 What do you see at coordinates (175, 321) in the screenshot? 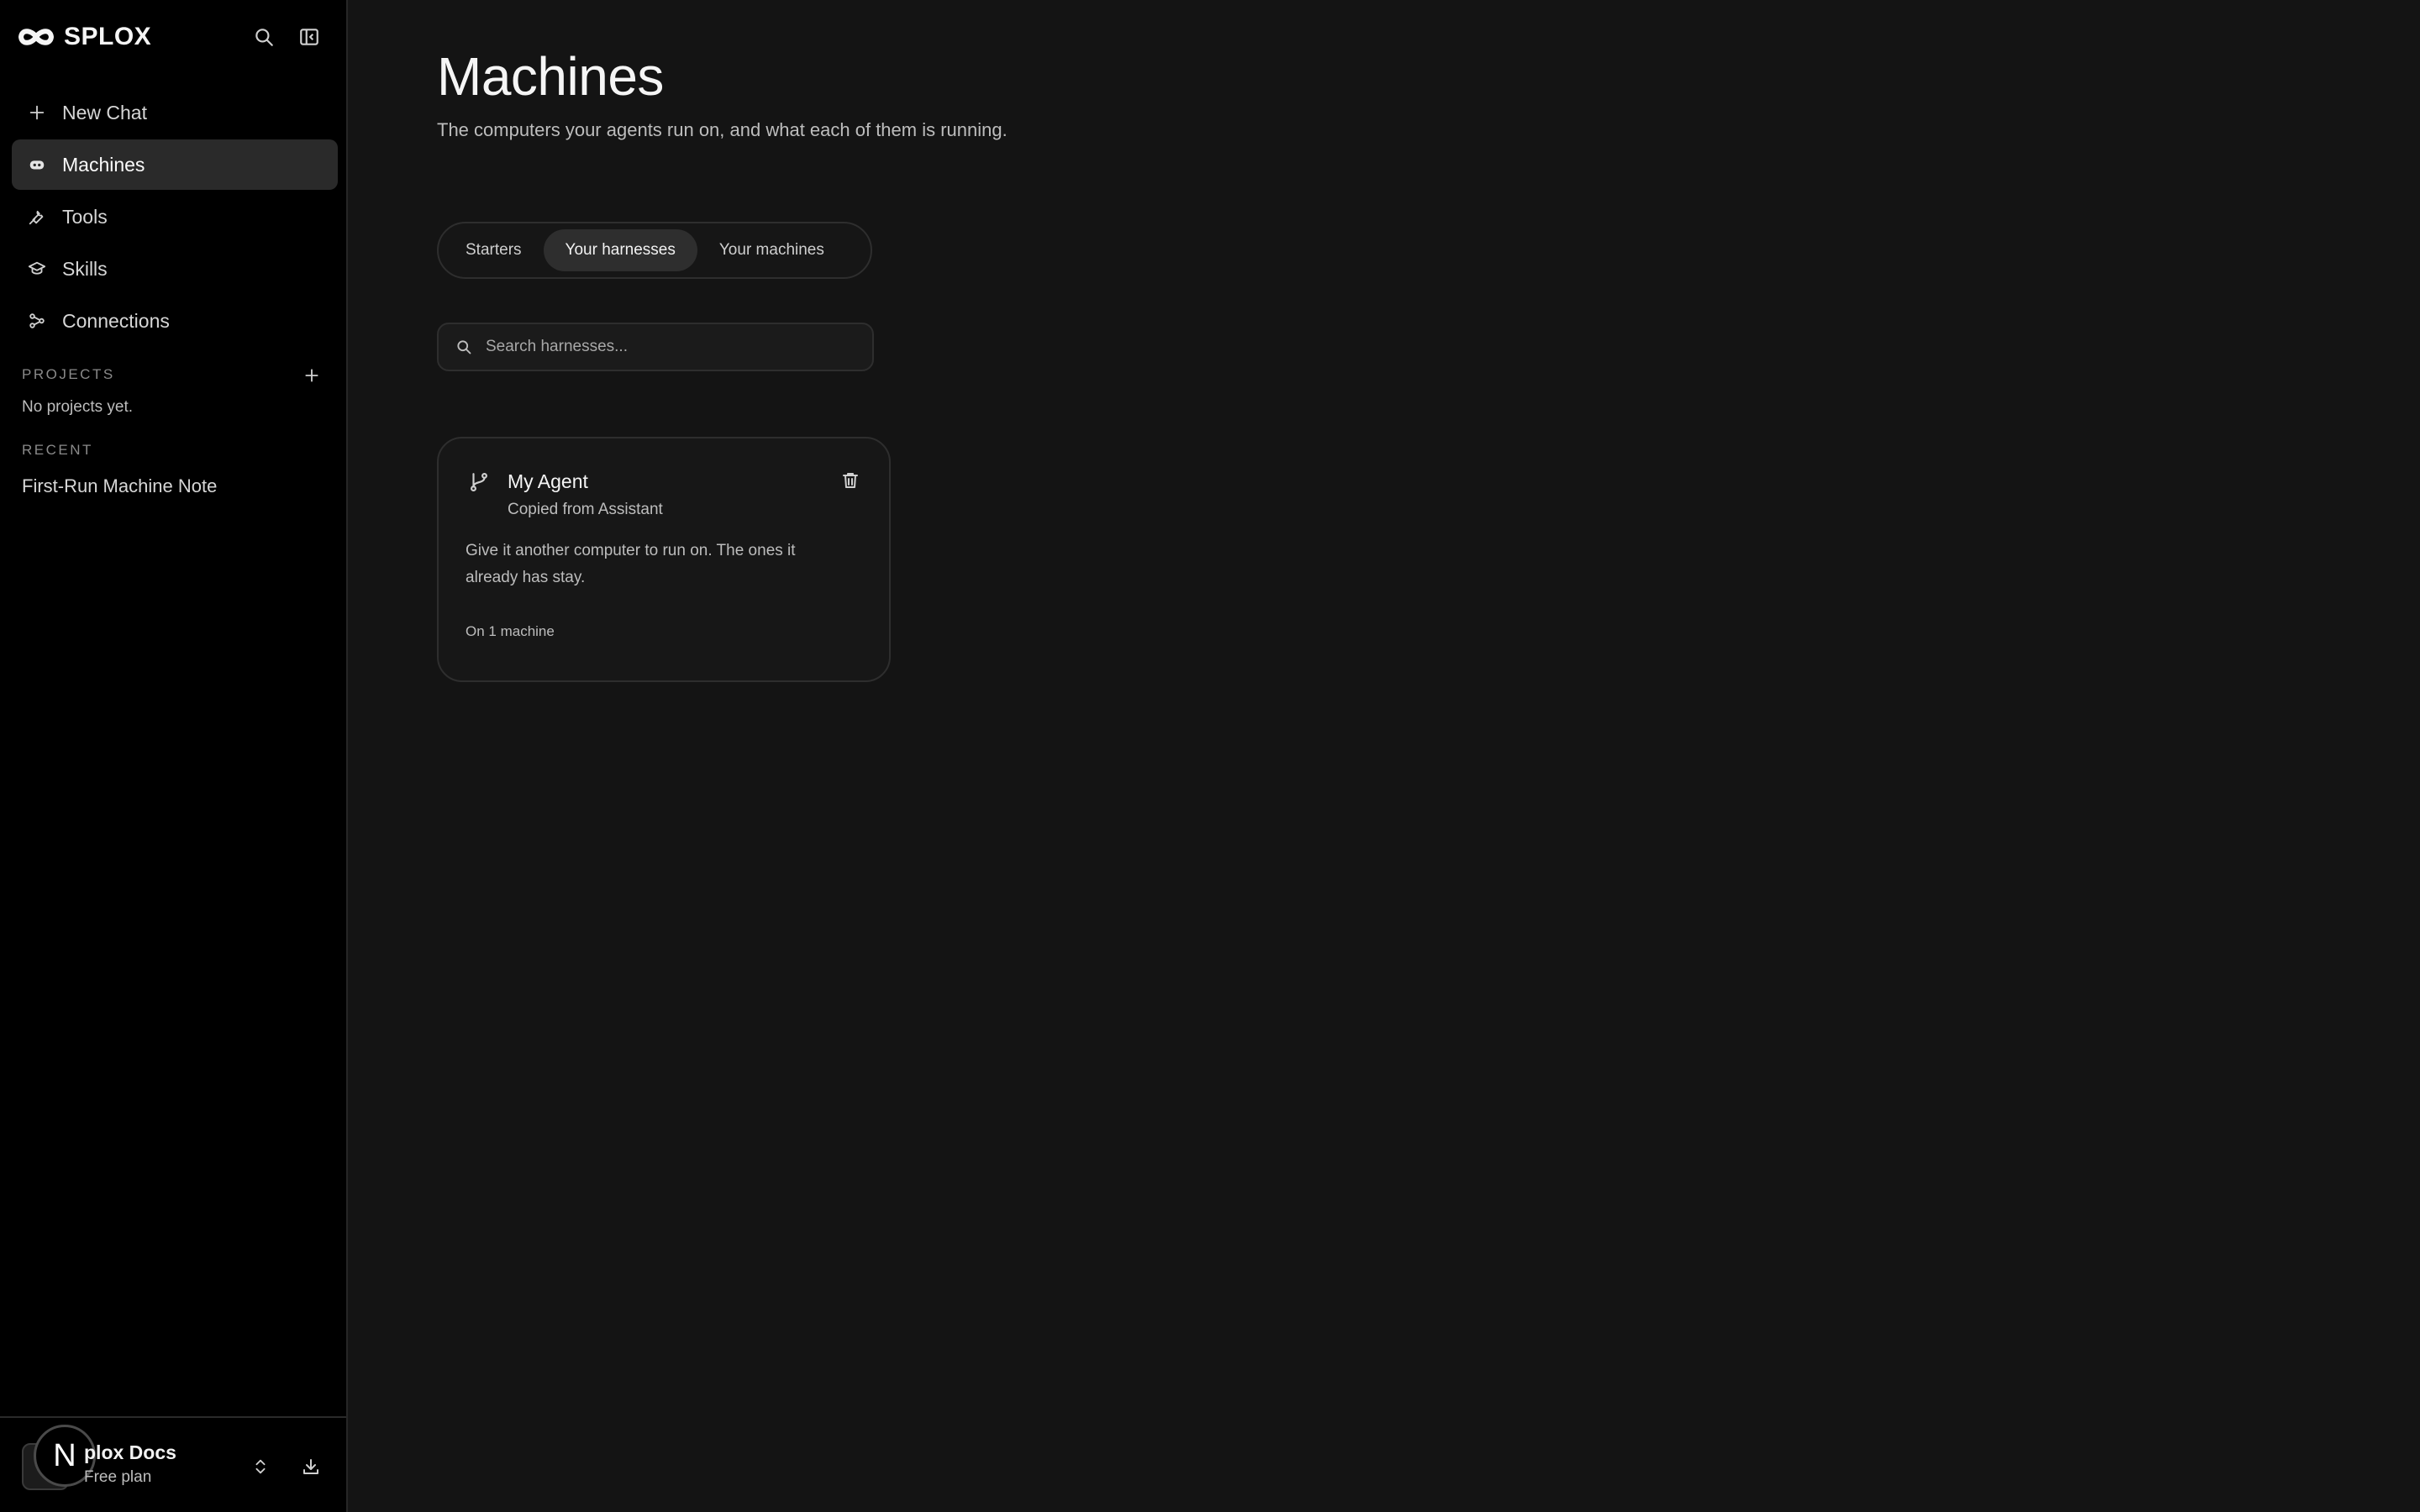
I see `sidebar-item-connections: Connections` at bounding box center [175, 321].